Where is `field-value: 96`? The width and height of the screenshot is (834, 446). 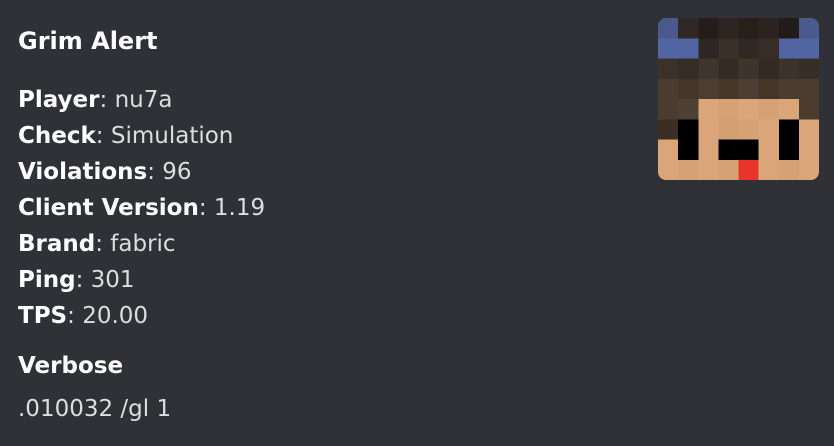 field-value: 96 is located at coordinates (177, 172).